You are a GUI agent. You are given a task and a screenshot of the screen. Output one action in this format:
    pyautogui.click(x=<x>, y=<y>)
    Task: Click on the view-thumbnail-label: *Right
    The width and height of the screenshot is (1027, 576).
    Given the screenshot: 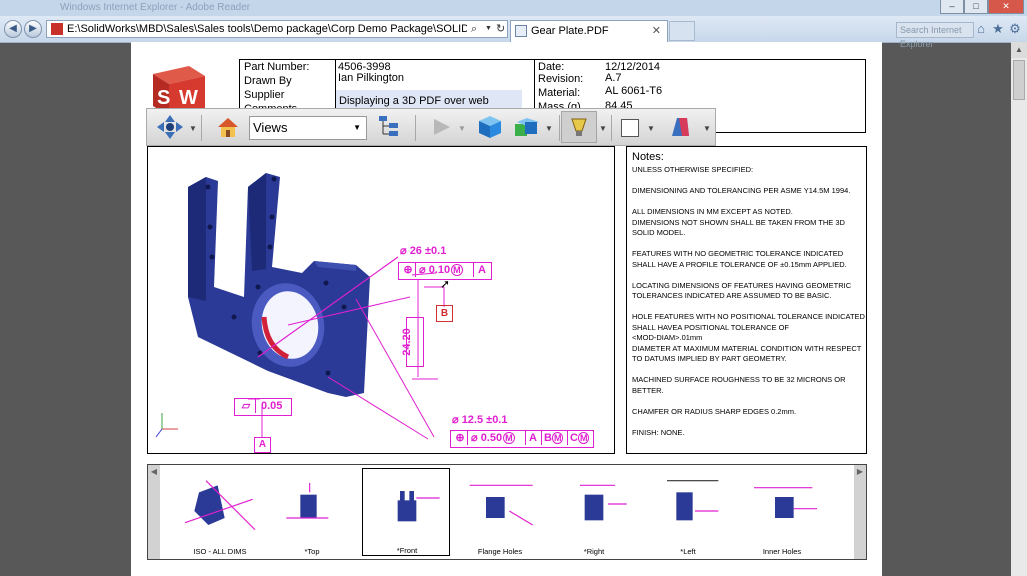 What is the action you would take?
    pyautogui.click(x=594, y=551)
    